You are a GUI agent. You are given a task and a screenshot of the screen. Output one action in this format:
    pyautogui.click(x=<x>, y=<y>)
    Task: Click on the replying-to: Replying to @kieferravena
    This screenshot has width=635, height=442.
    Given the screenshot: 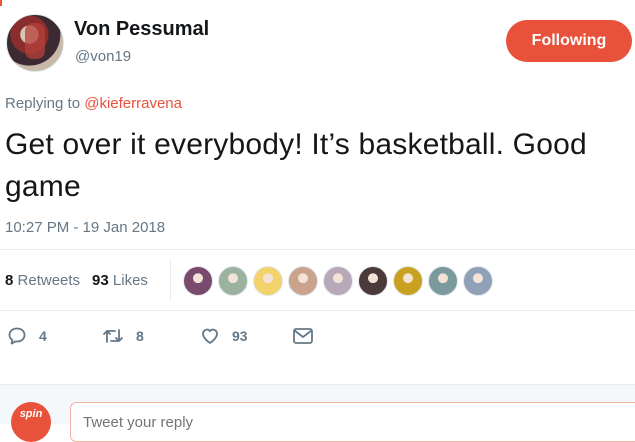 What is the action you would take?
    pyautogui.click(x=93, y=103)
    